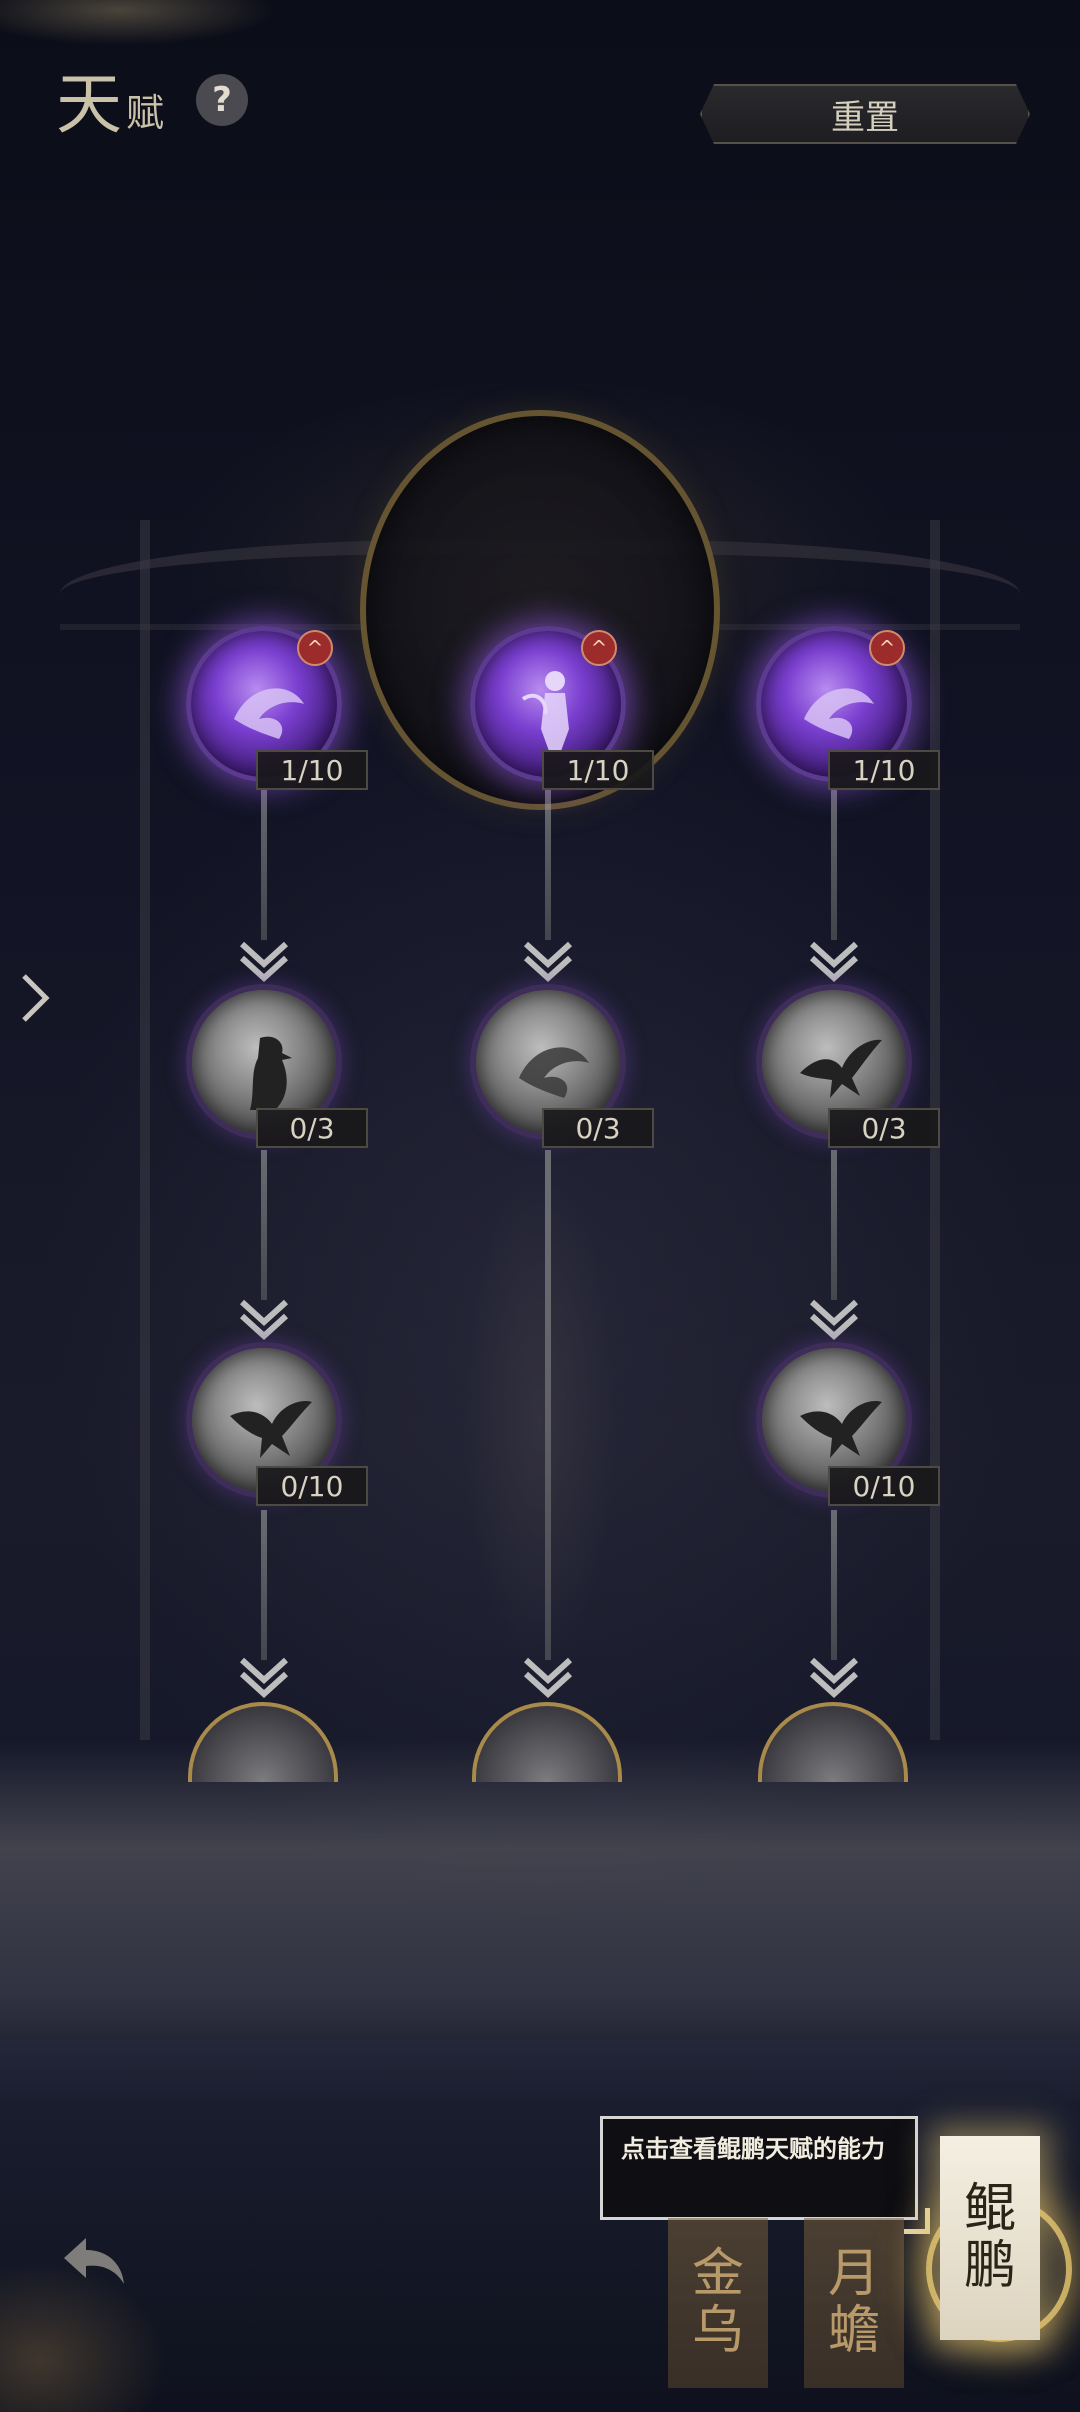  What do you see at coordinates (853, 2273) in the screenshot?
I see `tab-label-top: 月` at bounding box center [853, 2273].